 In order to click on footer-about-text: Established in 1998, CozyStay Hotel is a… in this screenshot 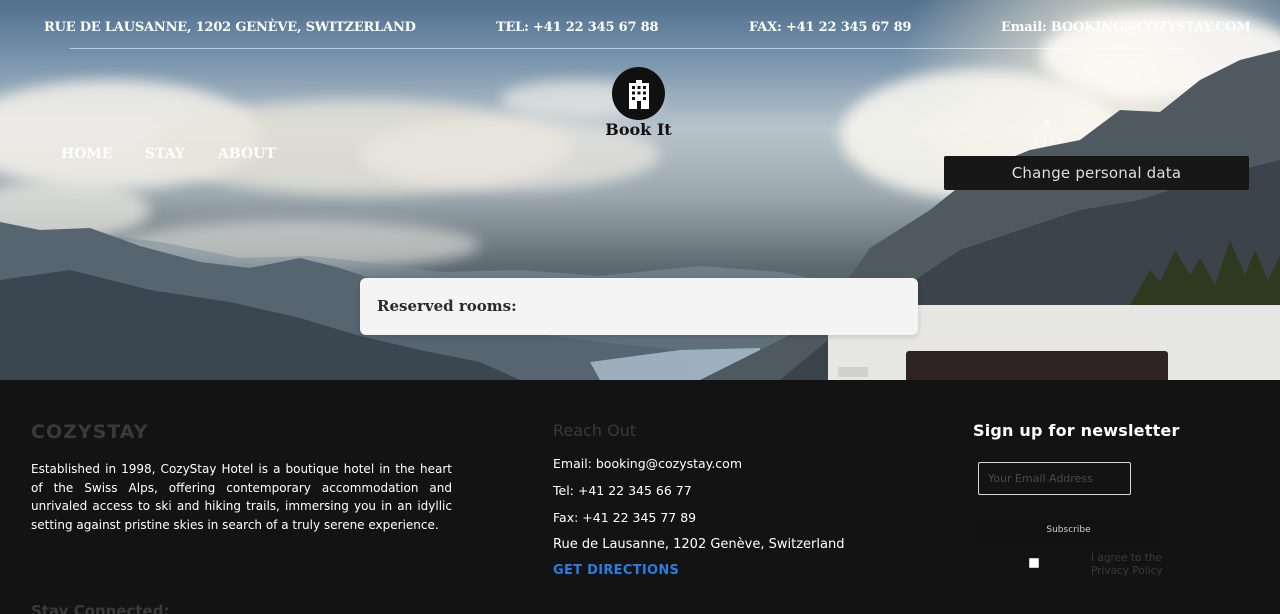, I will do `click(241, 497)`.